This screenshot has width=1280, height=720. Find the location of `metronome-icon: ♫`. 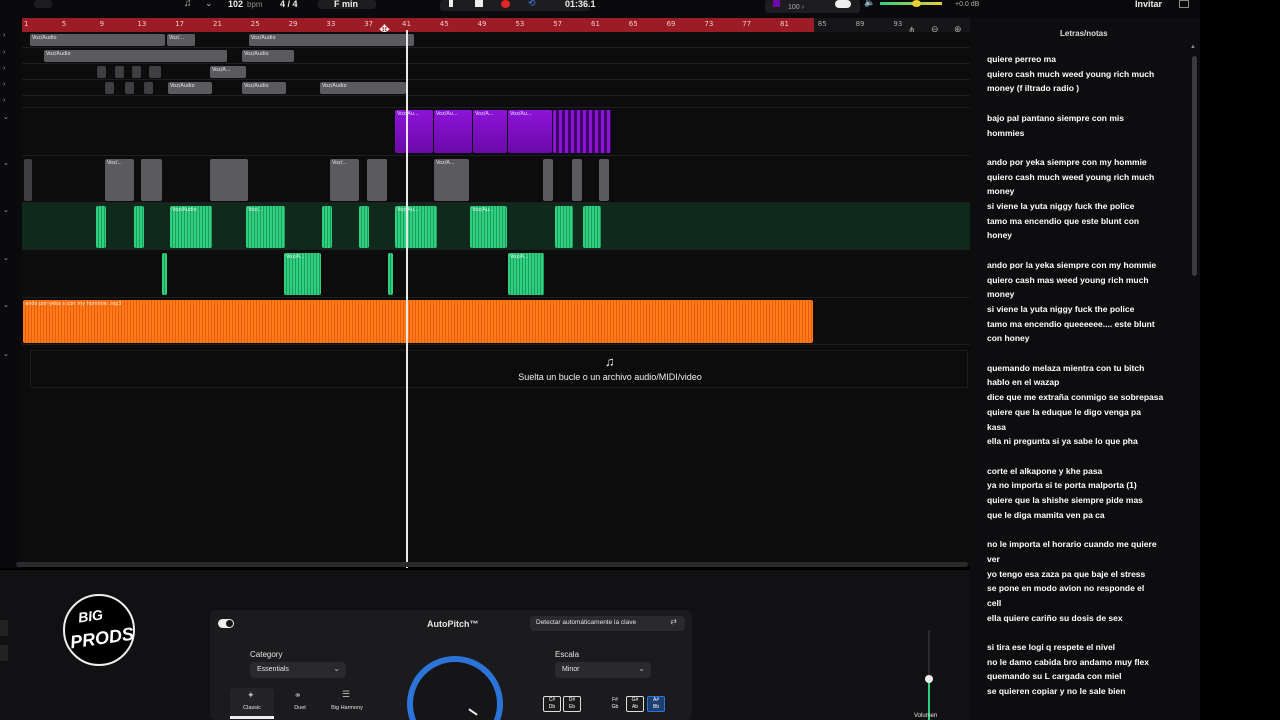

metronome-icon: ♫ is located at coordinates (188, 4).